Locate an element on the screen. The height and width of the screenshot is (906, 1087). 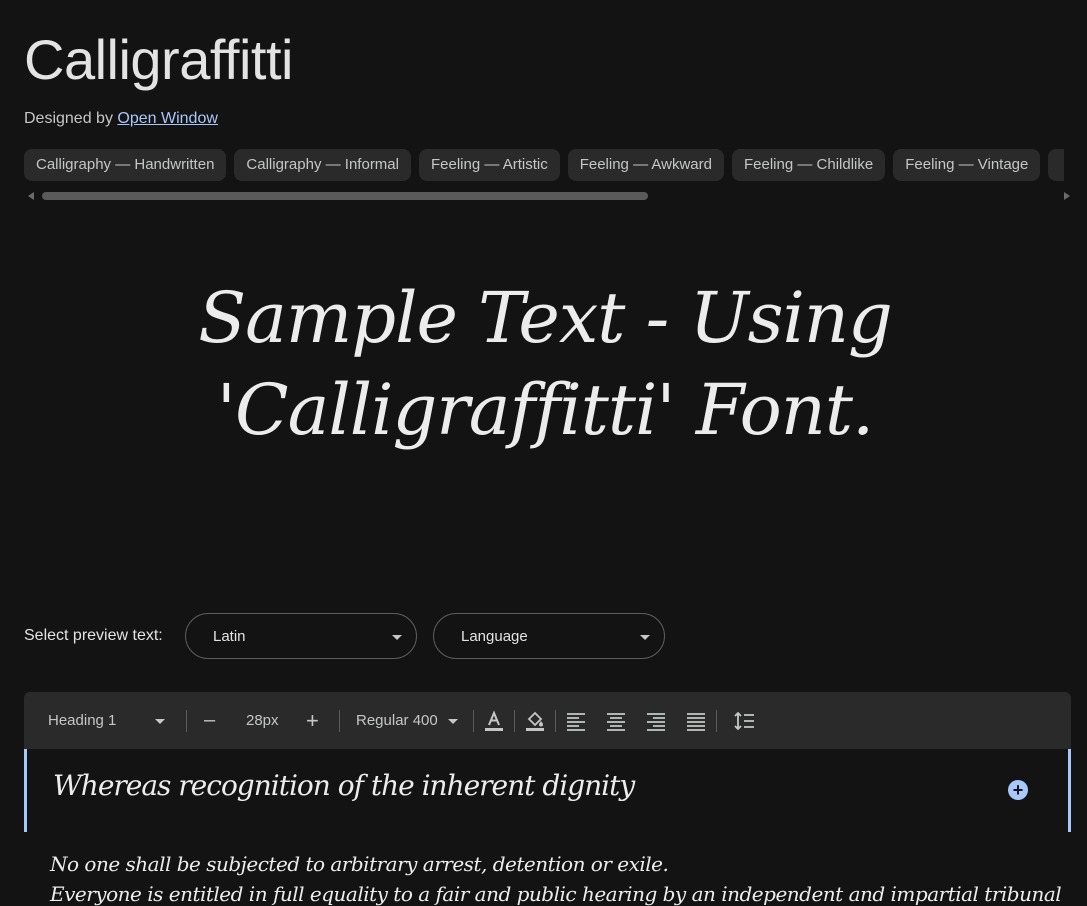
tag-chip: Feeling — Awkward is located at coordinates (645, 165).